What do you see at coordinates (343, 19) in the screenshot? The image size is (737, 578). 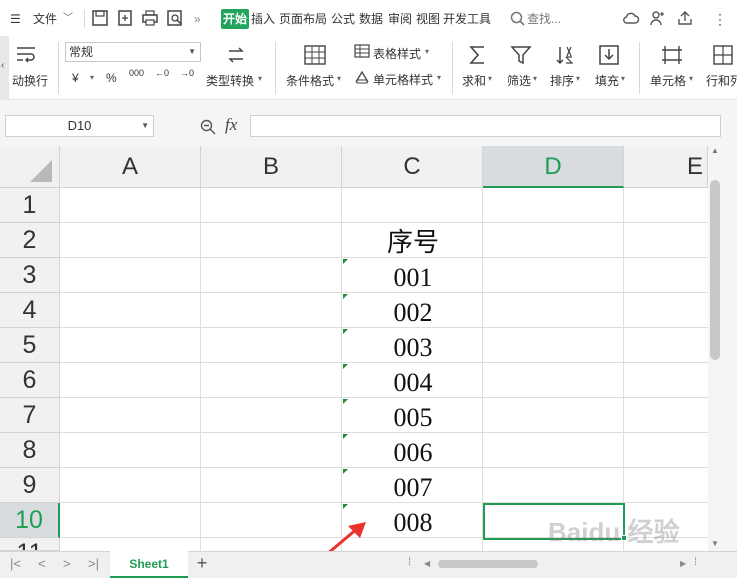 I see `tab-formula: 公式` at bounding box center [343, 19].